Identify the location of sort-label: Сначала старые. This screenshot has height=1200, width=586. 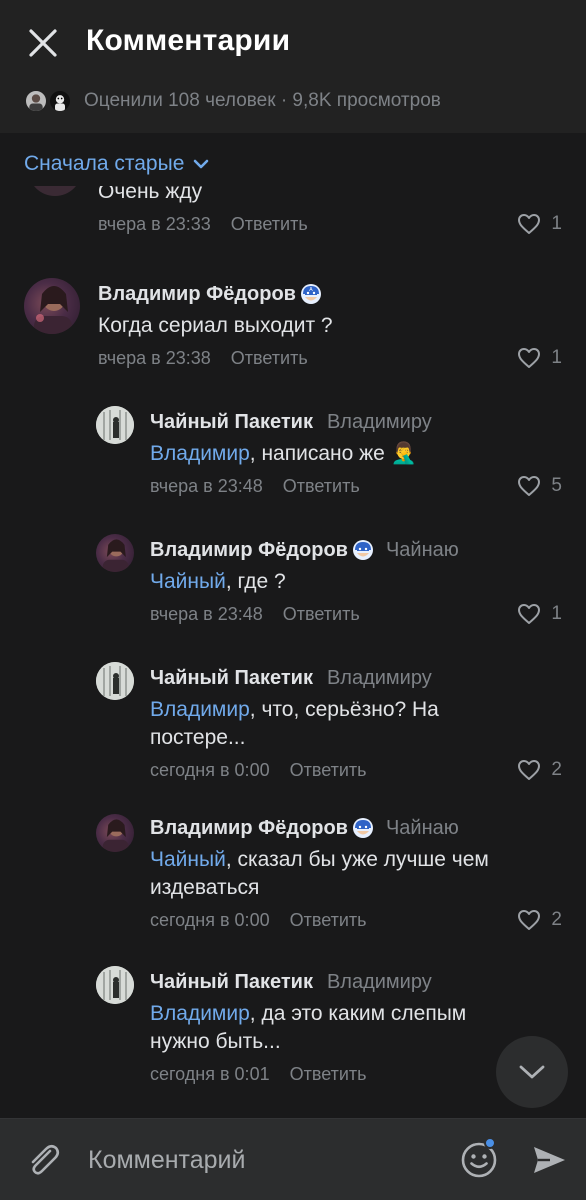
(104, 163).